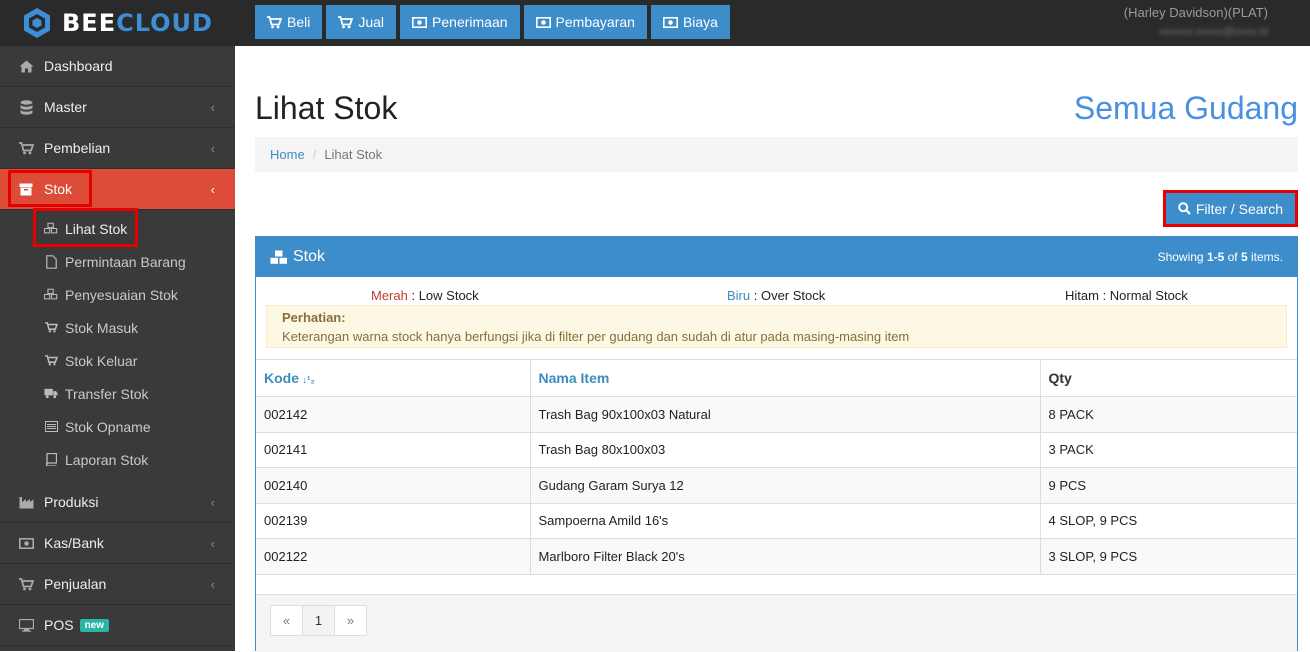 The image size is (1310, 652). What do you see at coordinates (117, 294) in the screenshot?
I see `submenu-item-penyesuaian-stok: Penyesuaian Stok` at bounding box center [117, 294].